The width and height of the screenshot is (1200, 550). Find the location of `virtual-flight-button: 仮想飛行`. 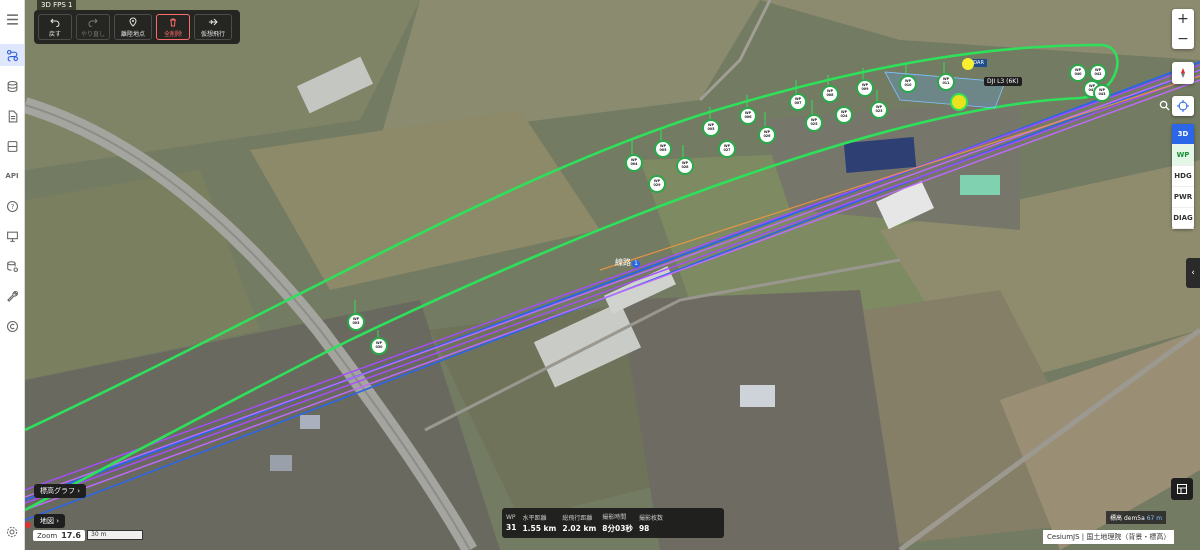

virtual-flight-button: 仮想飛行 is located at coordinates (213, 27).